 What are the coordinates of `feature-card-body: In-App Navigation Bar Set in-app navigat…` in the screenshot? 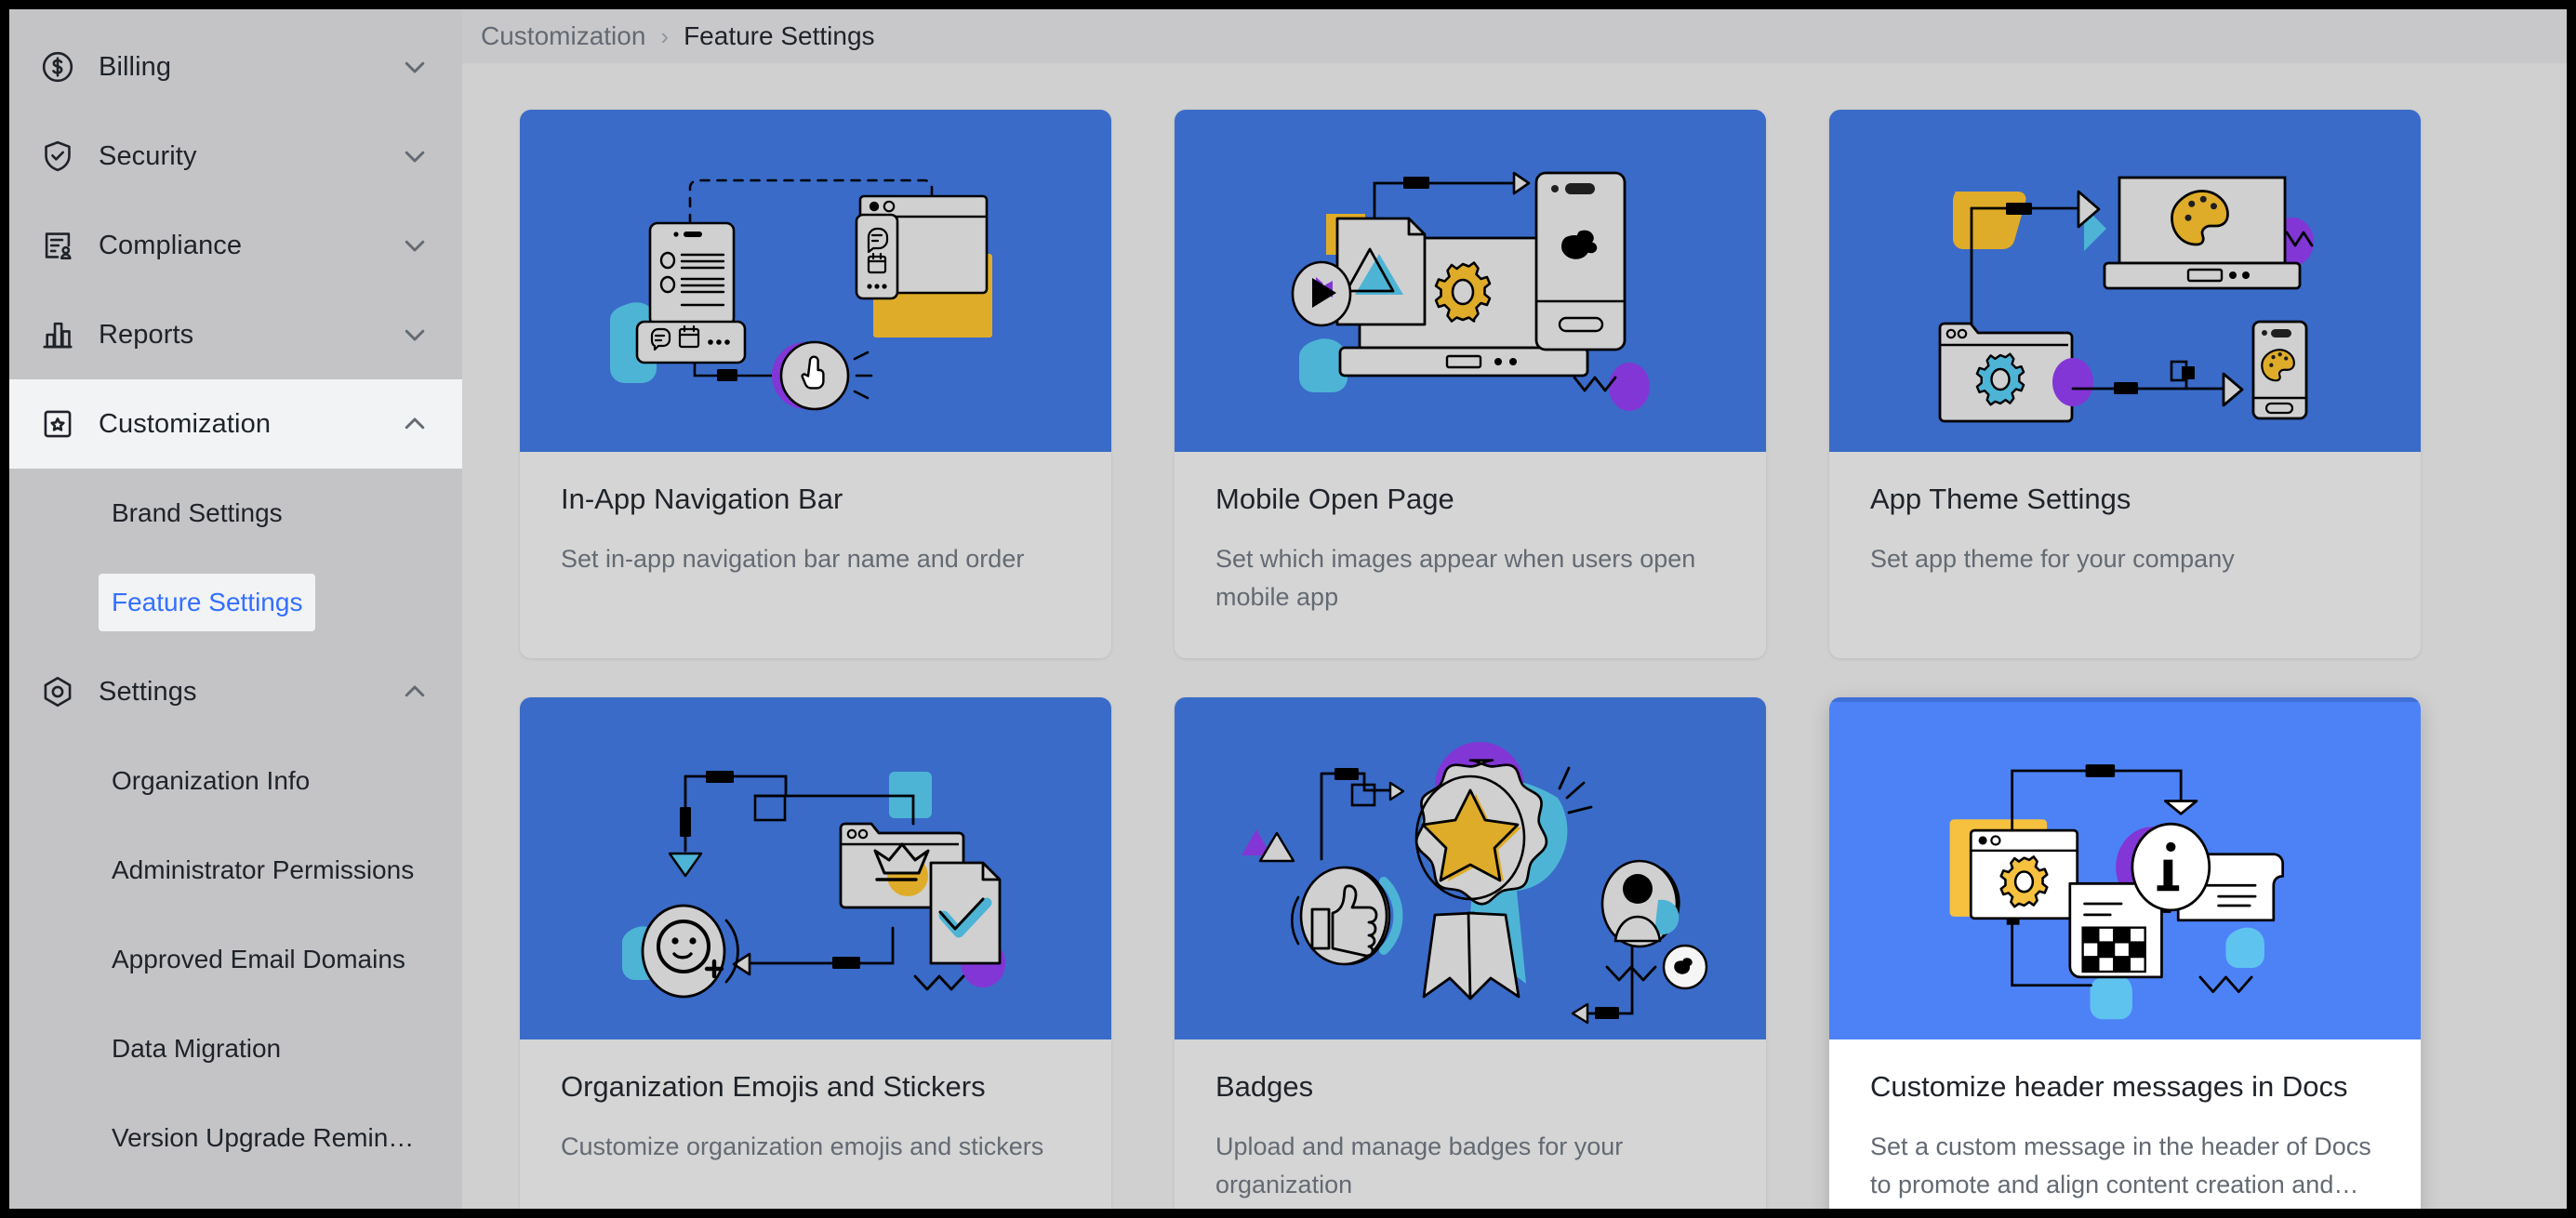 It's located at (815, 545).